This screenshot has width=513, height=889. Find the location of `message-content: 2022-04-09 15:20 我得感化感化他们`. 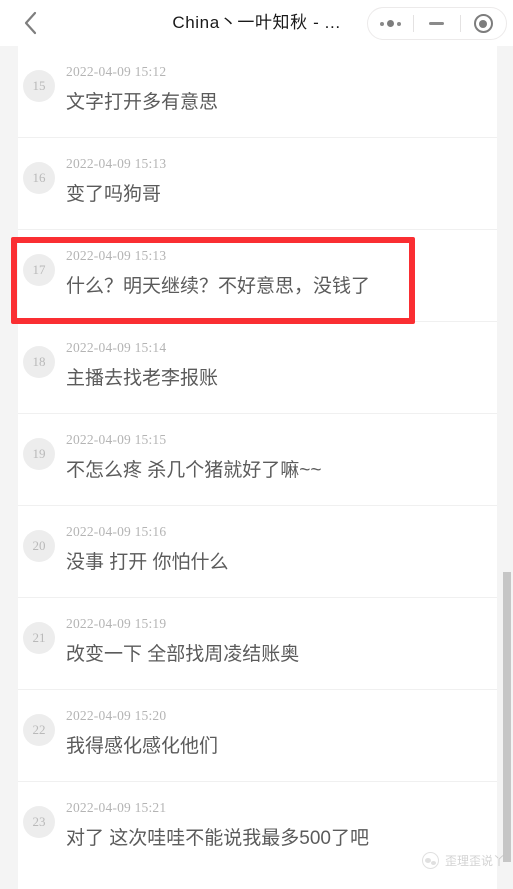

message-content: 2022-04-09 15:20 我得感化感化他们 is located at coordinates (281, 733).